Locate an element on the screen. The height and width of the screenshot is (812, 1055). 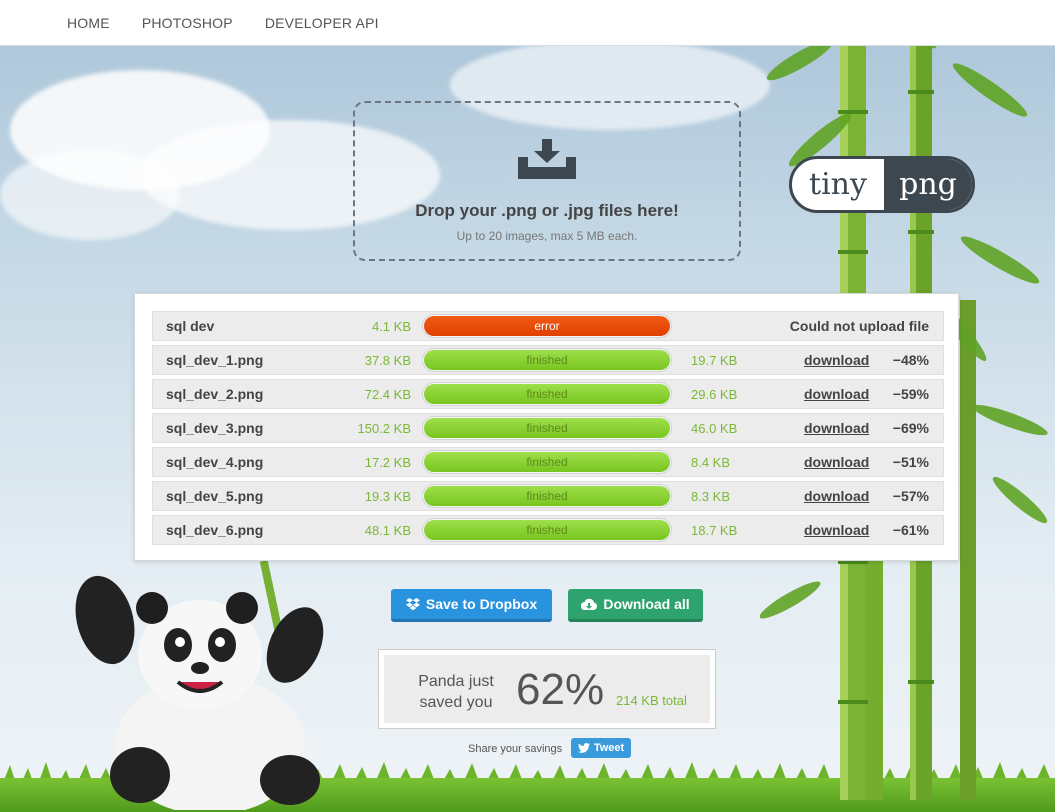
saving-percent: −57% is located at coordinates (910, 496).